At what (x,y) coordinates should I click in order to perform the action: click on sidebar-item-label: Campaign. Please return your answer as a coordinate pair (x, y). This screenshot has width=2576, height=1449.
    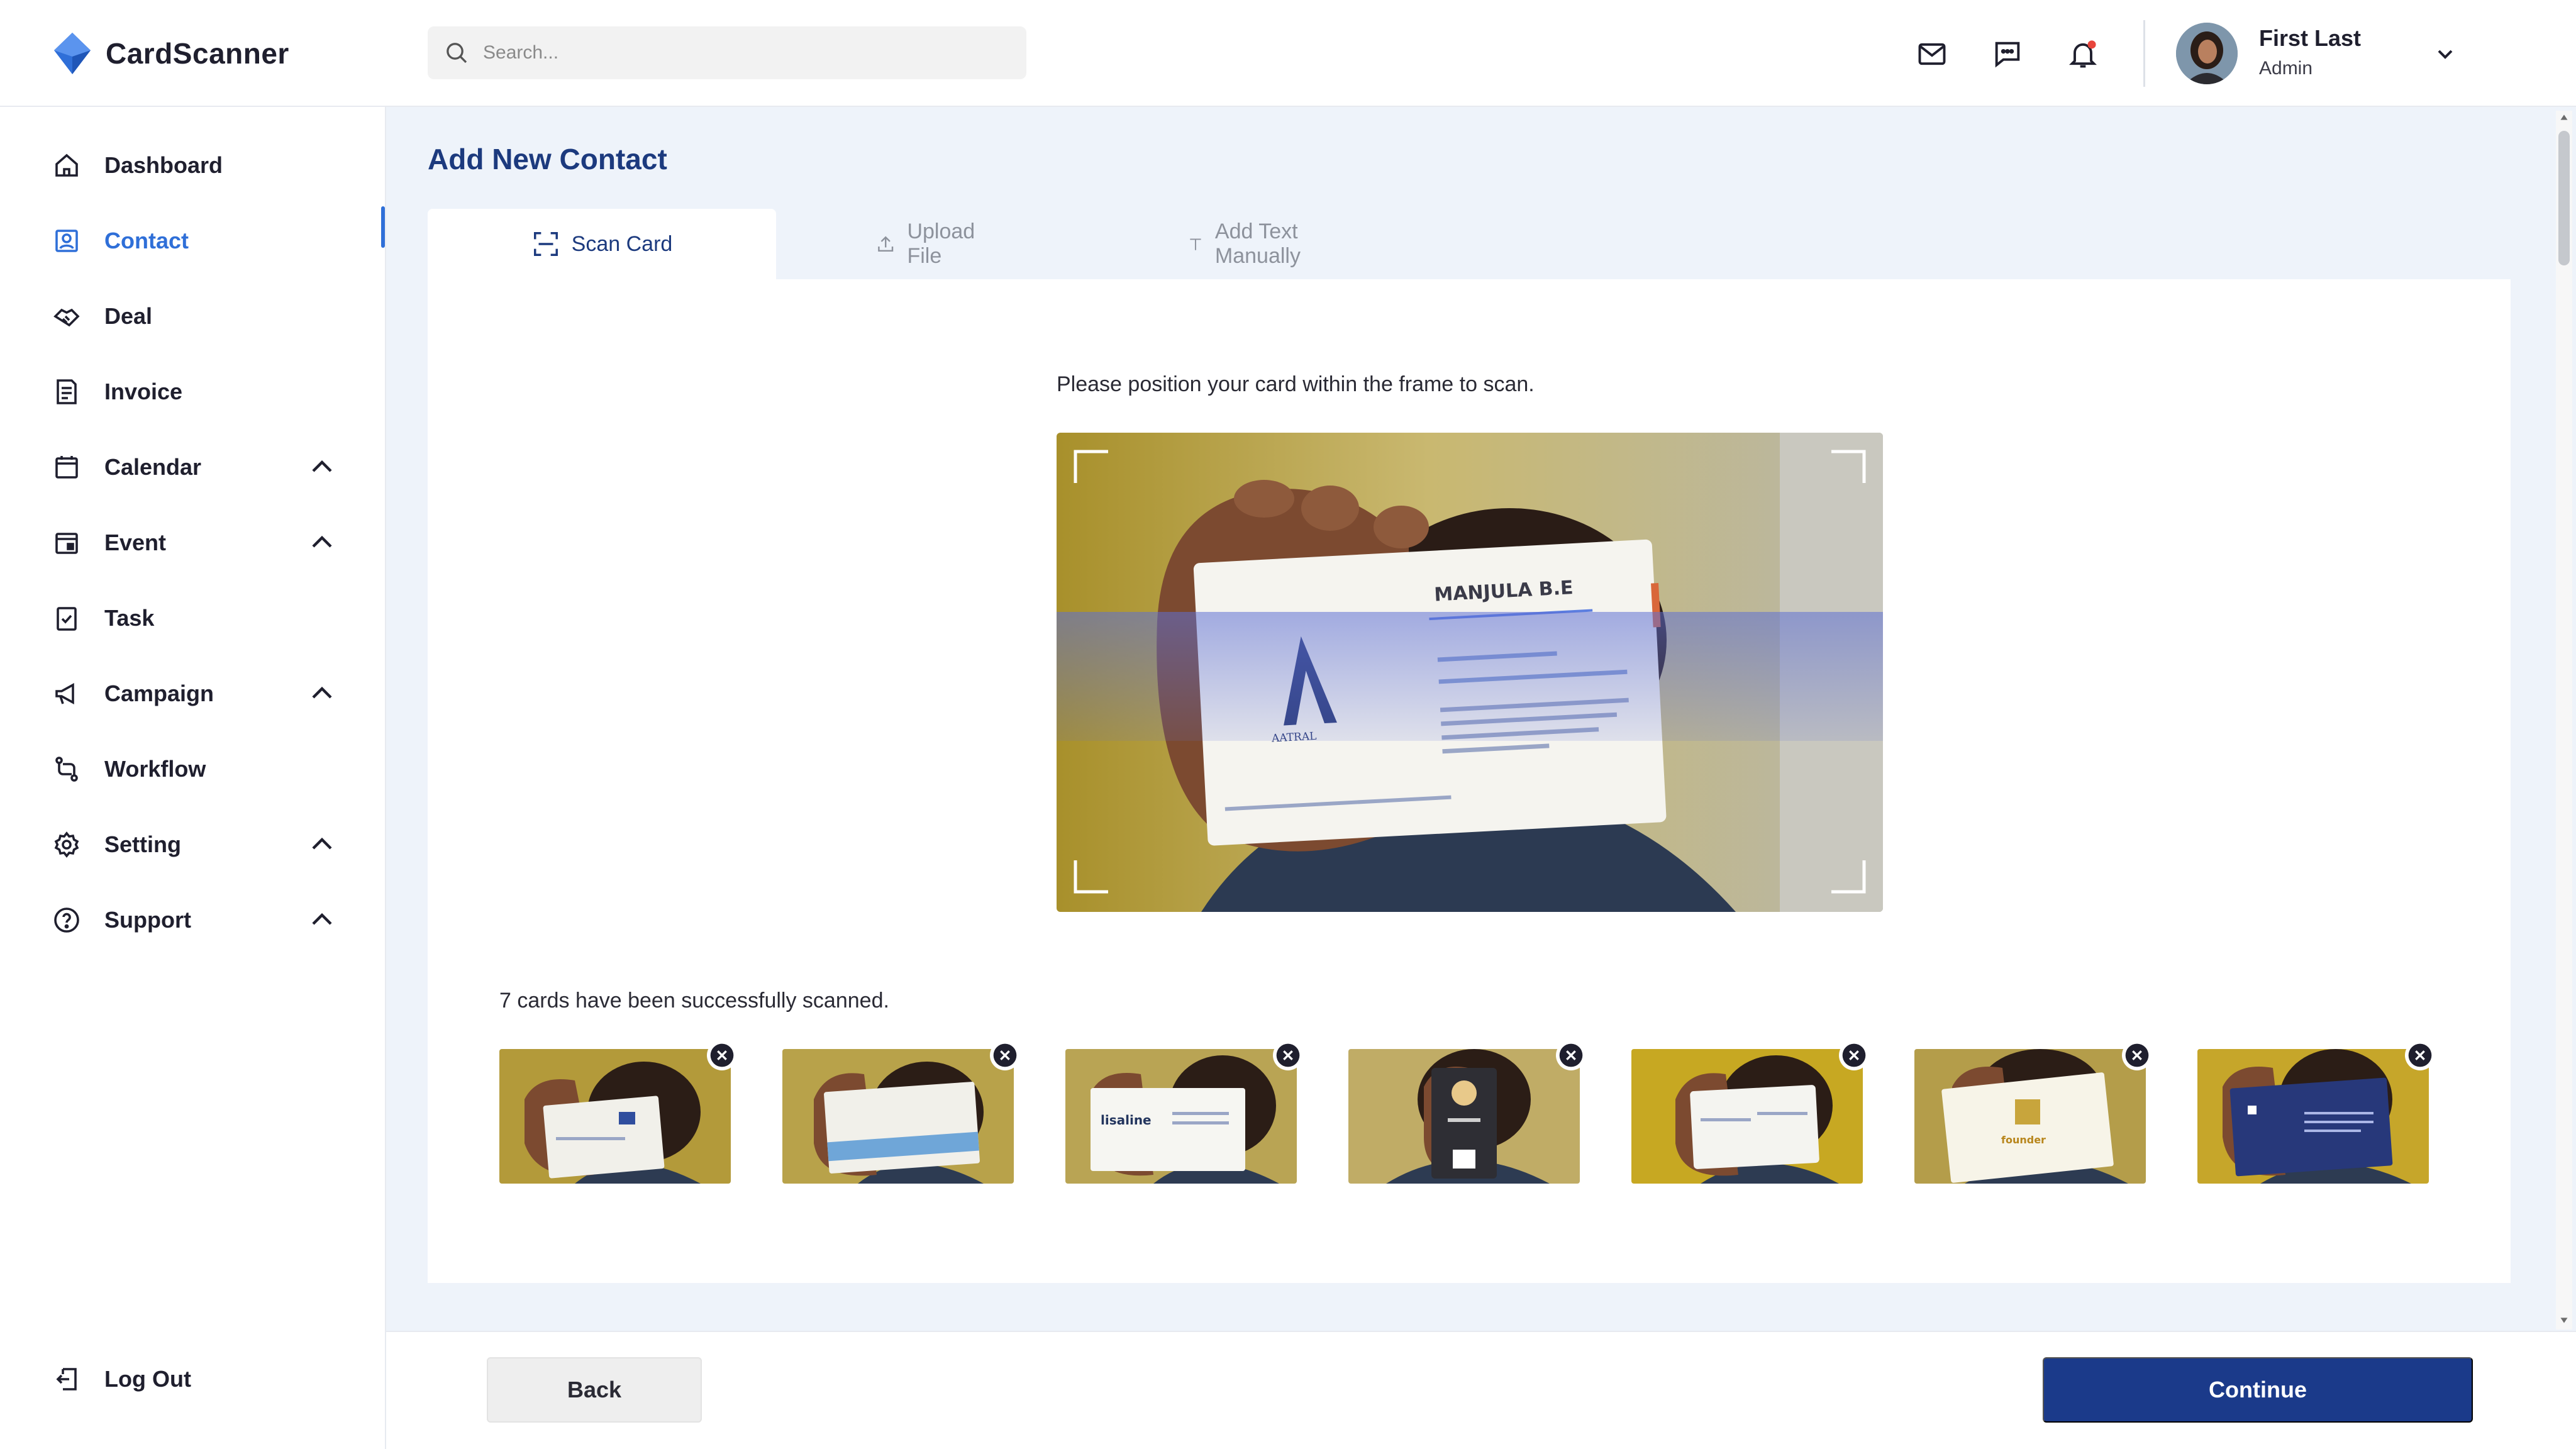
    Looking at the image, I should click on (159, 693).